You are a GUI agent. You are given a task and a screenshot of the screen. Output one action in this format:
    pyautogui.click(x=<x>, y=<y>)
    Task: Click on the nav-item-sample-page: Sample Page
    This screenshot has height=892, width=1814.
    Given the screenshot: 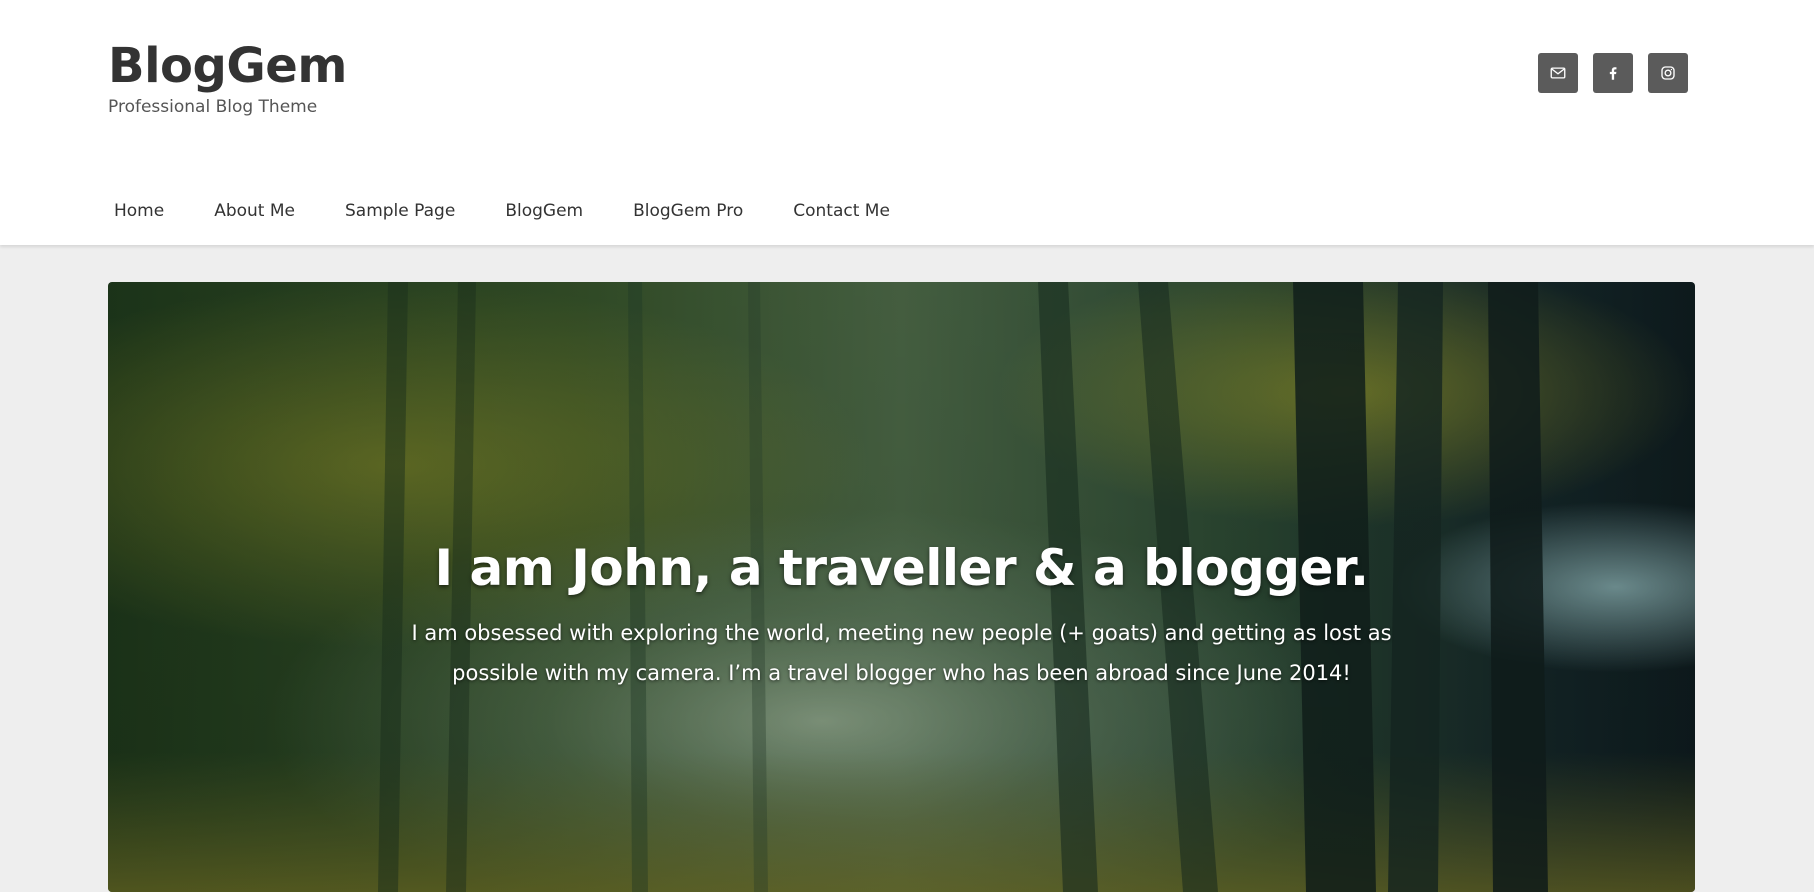 What is the action you would take?
    pyautogui.click(x=400, y=211)
    